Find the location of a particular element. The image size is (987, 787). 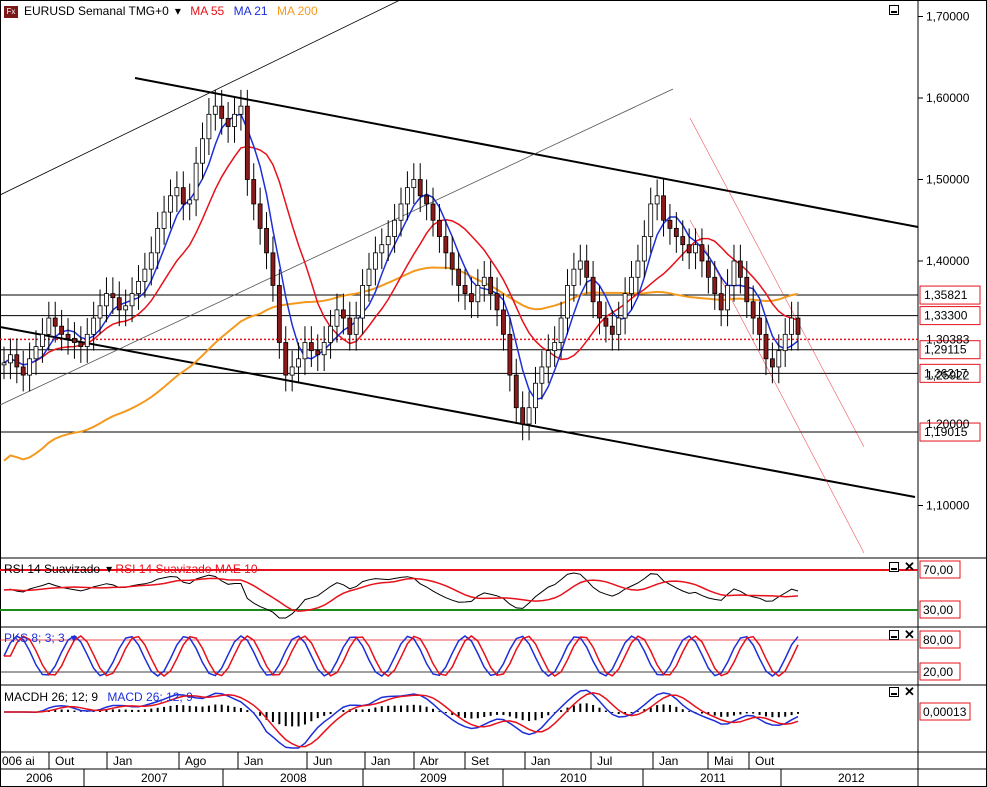

price-tick-label: 1,10000 is located at coordinates (948, 506).